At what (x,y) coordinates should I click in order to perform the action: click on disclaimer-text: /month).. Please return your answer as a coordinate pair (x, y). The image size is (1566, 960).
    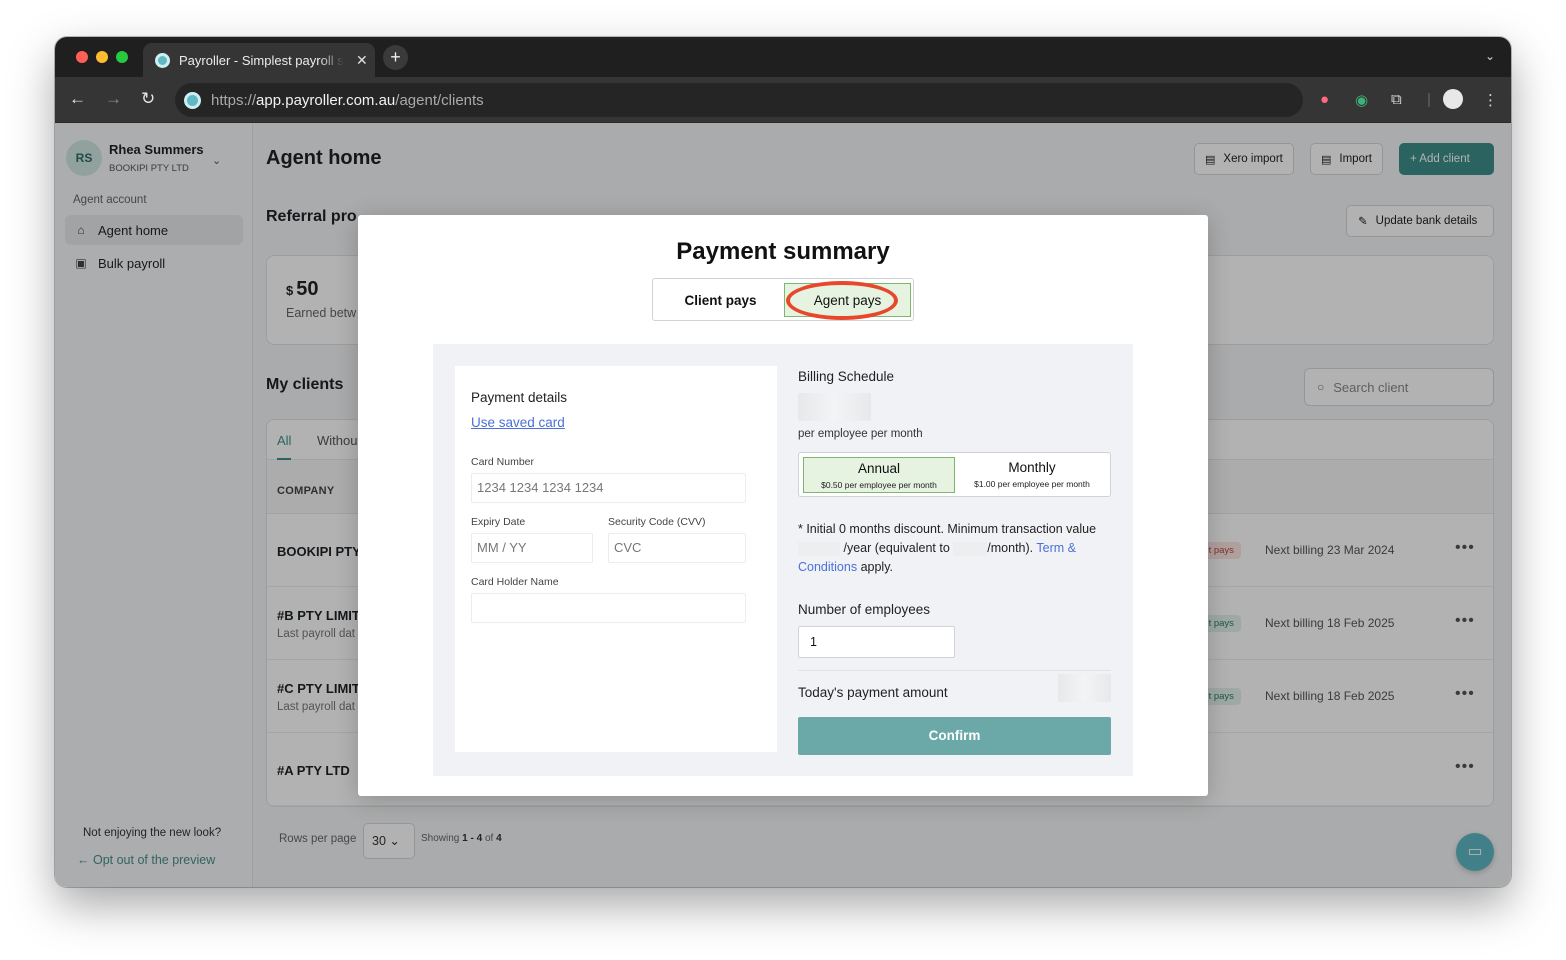
    Looking at the image, I should click on (1010, 548).